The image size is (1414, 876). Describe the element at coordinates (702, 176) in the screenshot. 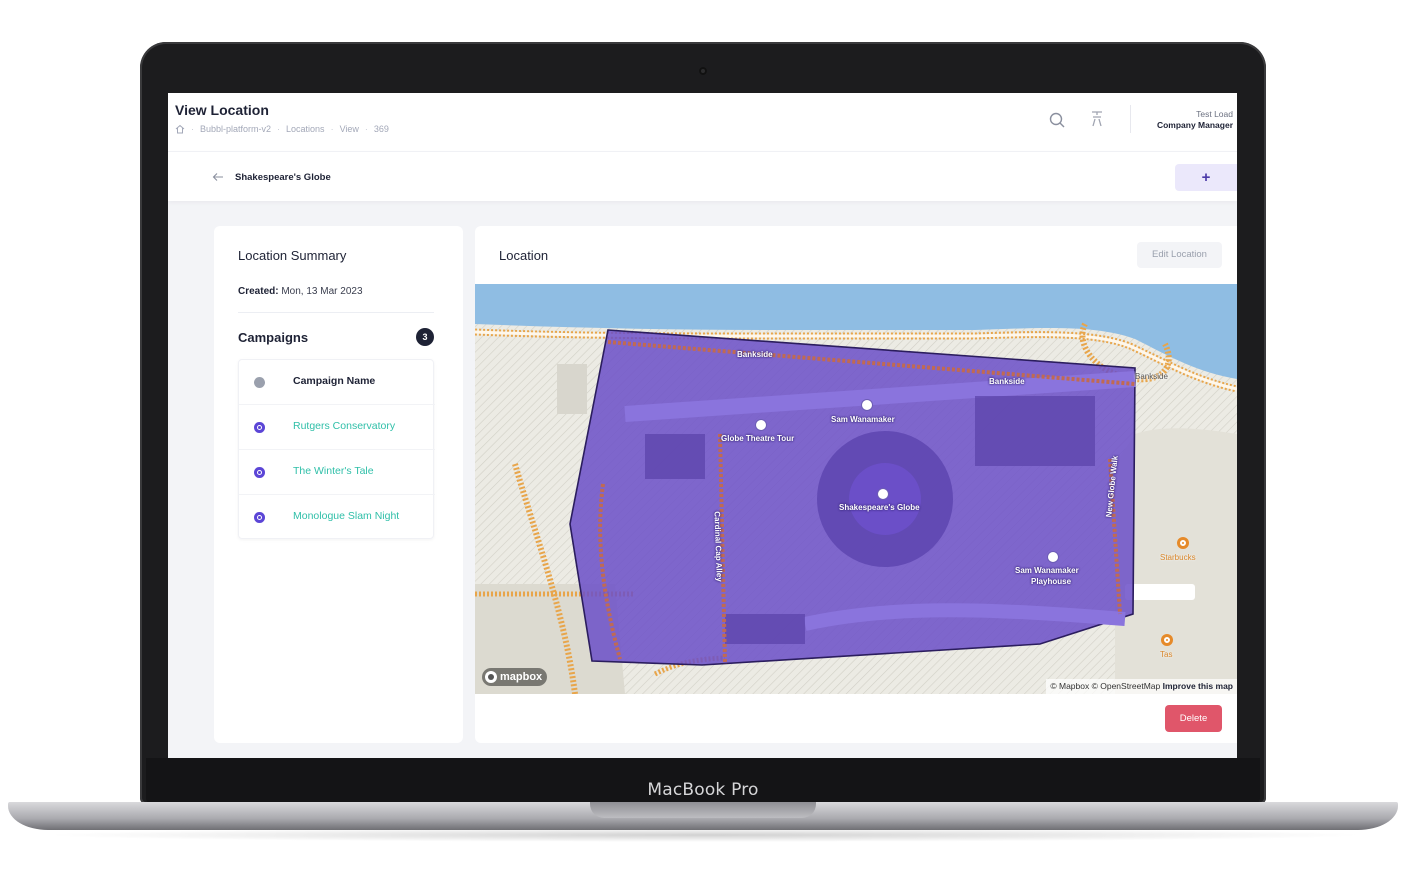

I see `sub-bar: Shakespeare's Globe +` at that location.